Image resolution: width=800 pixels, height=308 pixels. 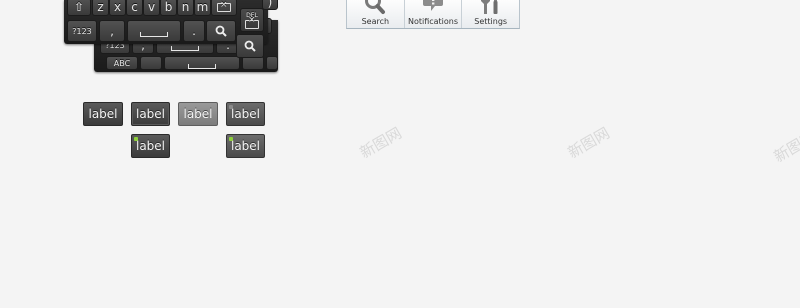 I want to click on action-bar: Search Notifications Settings, so click(x=433, y=14).